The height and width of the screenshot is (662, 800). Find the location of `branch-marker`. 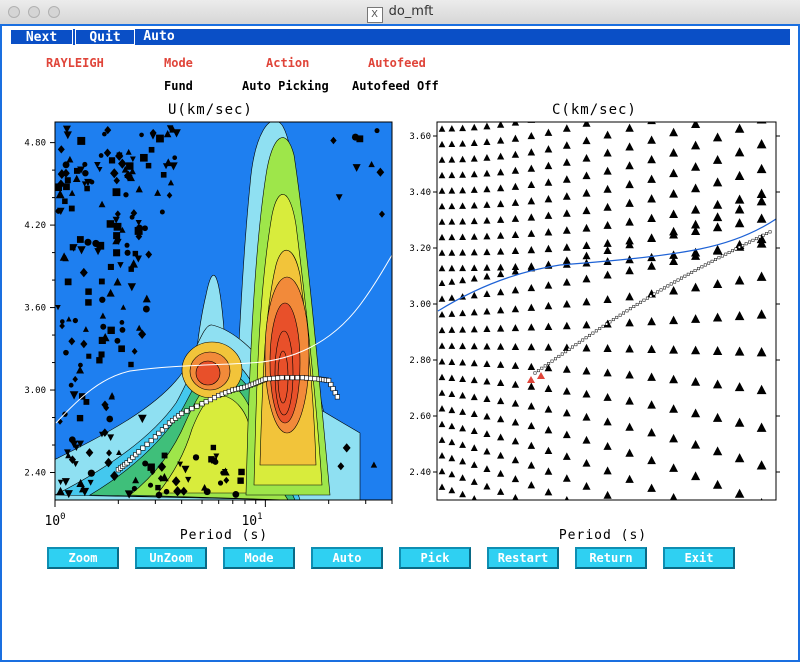

branch-marker is located at coordinates (651, 123).